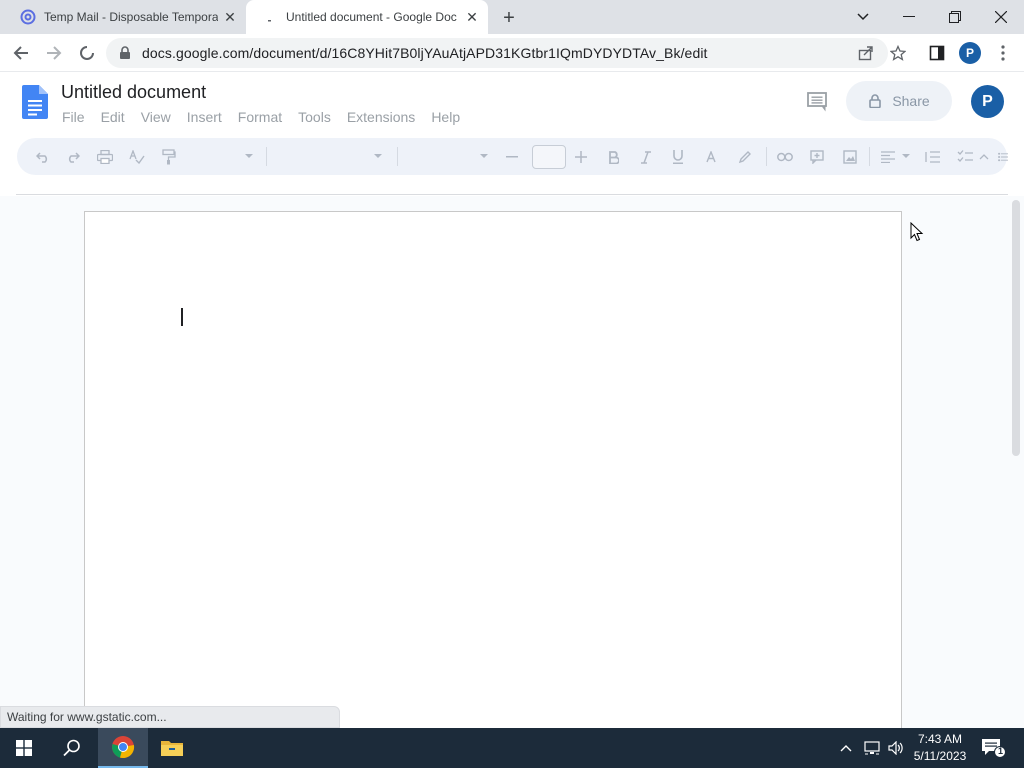  What do you see at coordinates (785, 157) in the screenshot?
I see `insert-link-icon` at bounding box center [785, 157].